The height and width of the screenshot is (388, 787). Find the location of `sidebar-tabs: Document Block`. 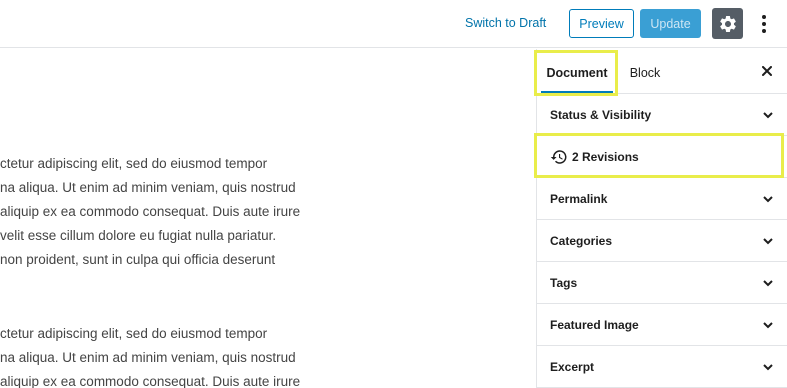

sidebar-tabs: Document Block is located at coordinates (660, 72).